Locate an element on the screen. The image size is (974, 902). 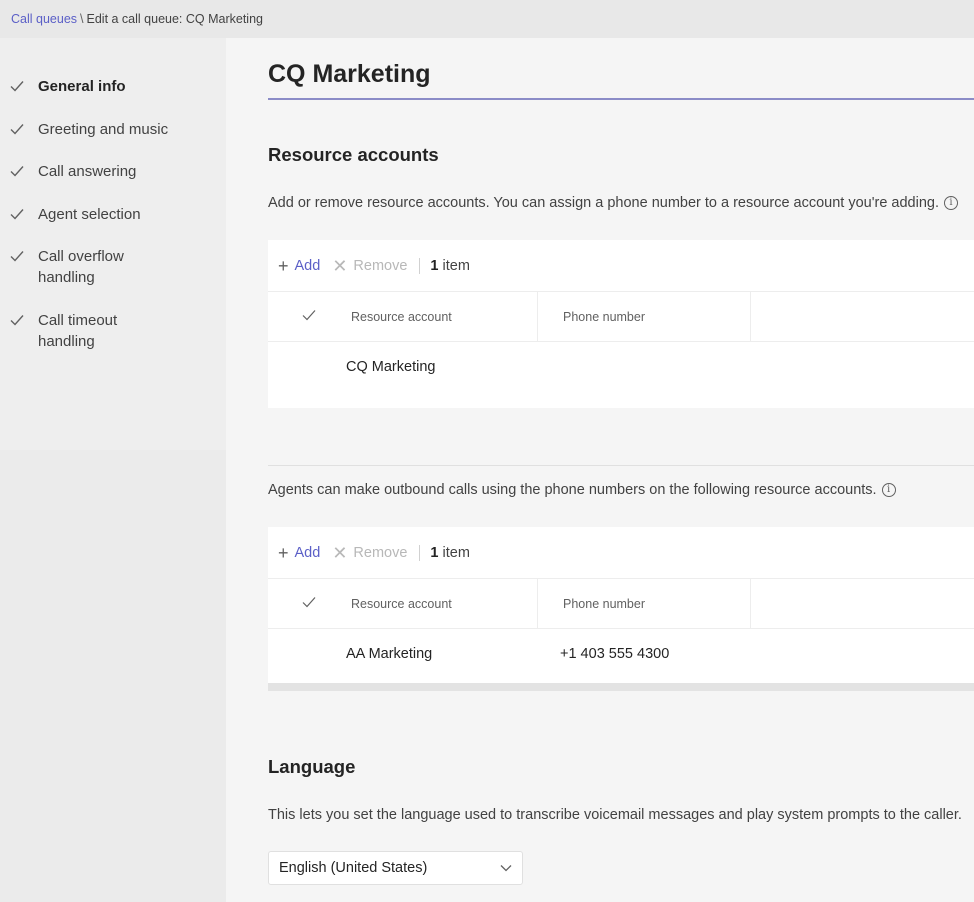
add-resource-account-button: + Add is located at coordinates (299, 266).